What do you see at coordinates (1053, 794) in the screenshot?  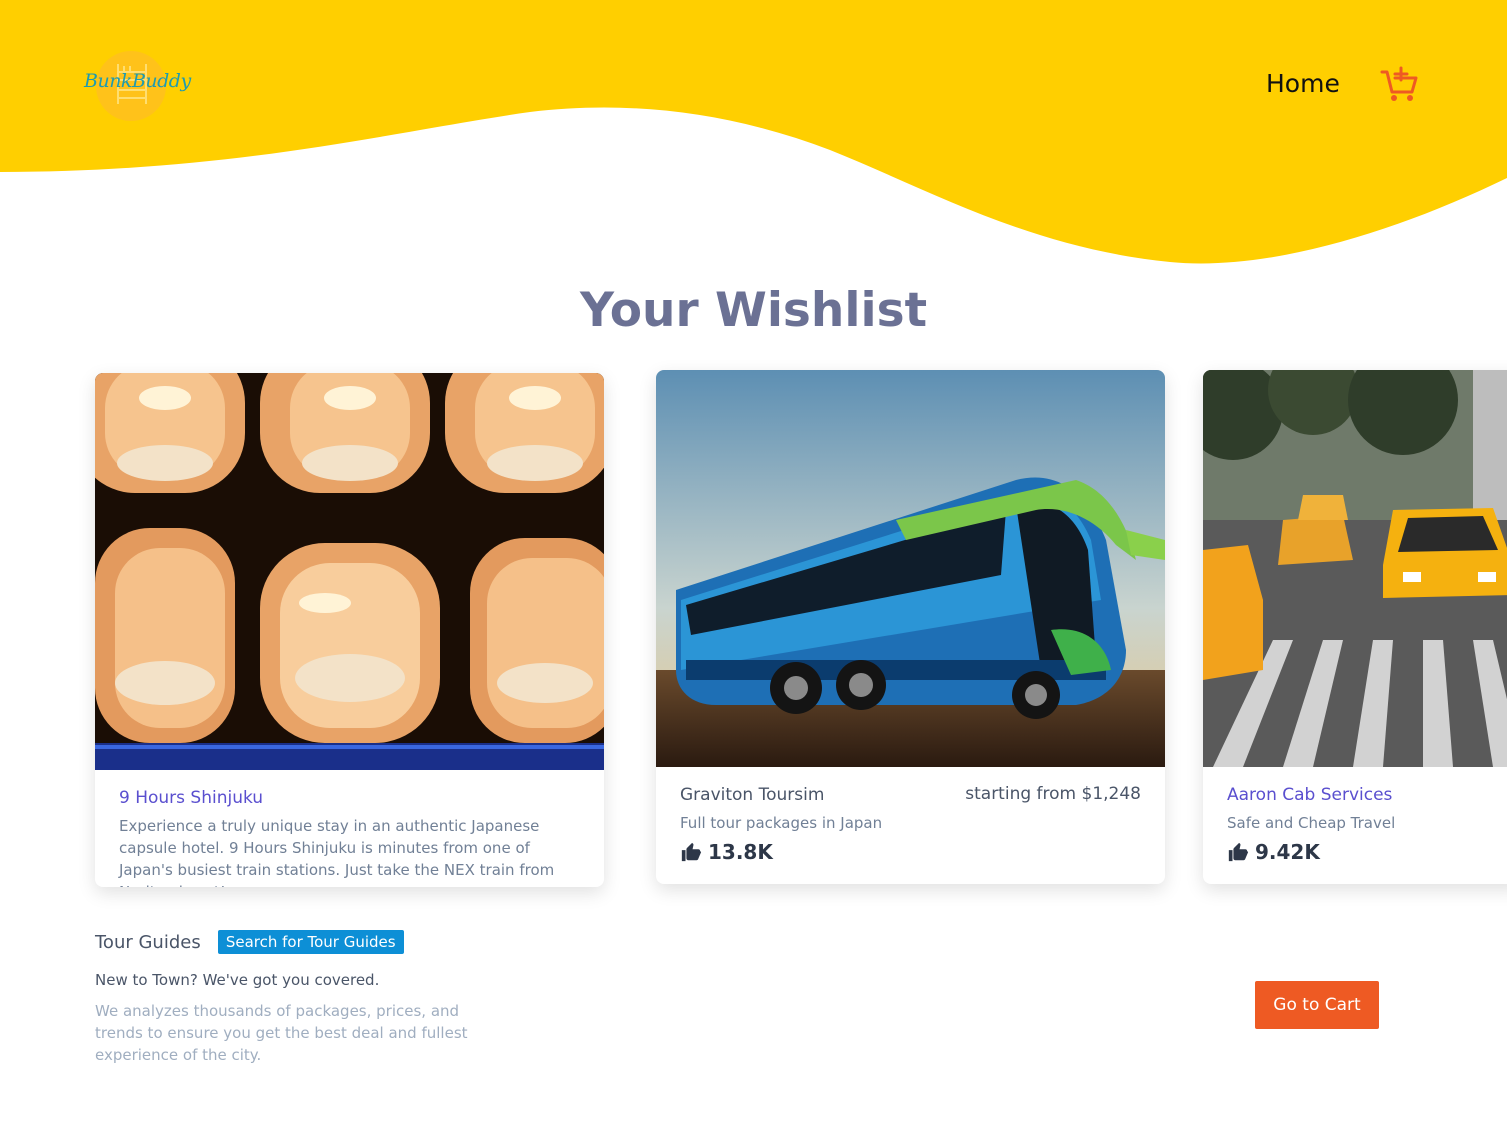 I see `card-price: starting from $1,248` at bounding box center [1053, 794].